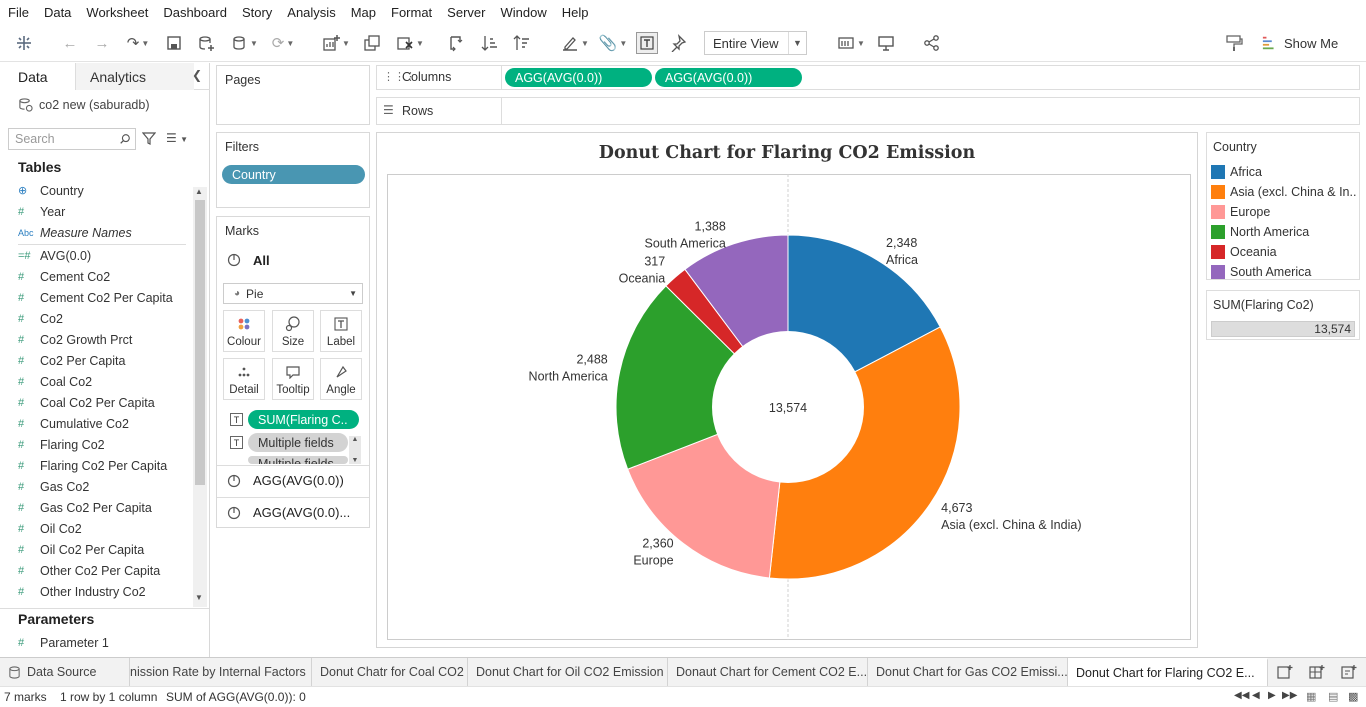  What do you see at coordinates (82, 591) in the screenshot?
I see `field-item: # Other Industry Co2` at bounding box center [82, 591].